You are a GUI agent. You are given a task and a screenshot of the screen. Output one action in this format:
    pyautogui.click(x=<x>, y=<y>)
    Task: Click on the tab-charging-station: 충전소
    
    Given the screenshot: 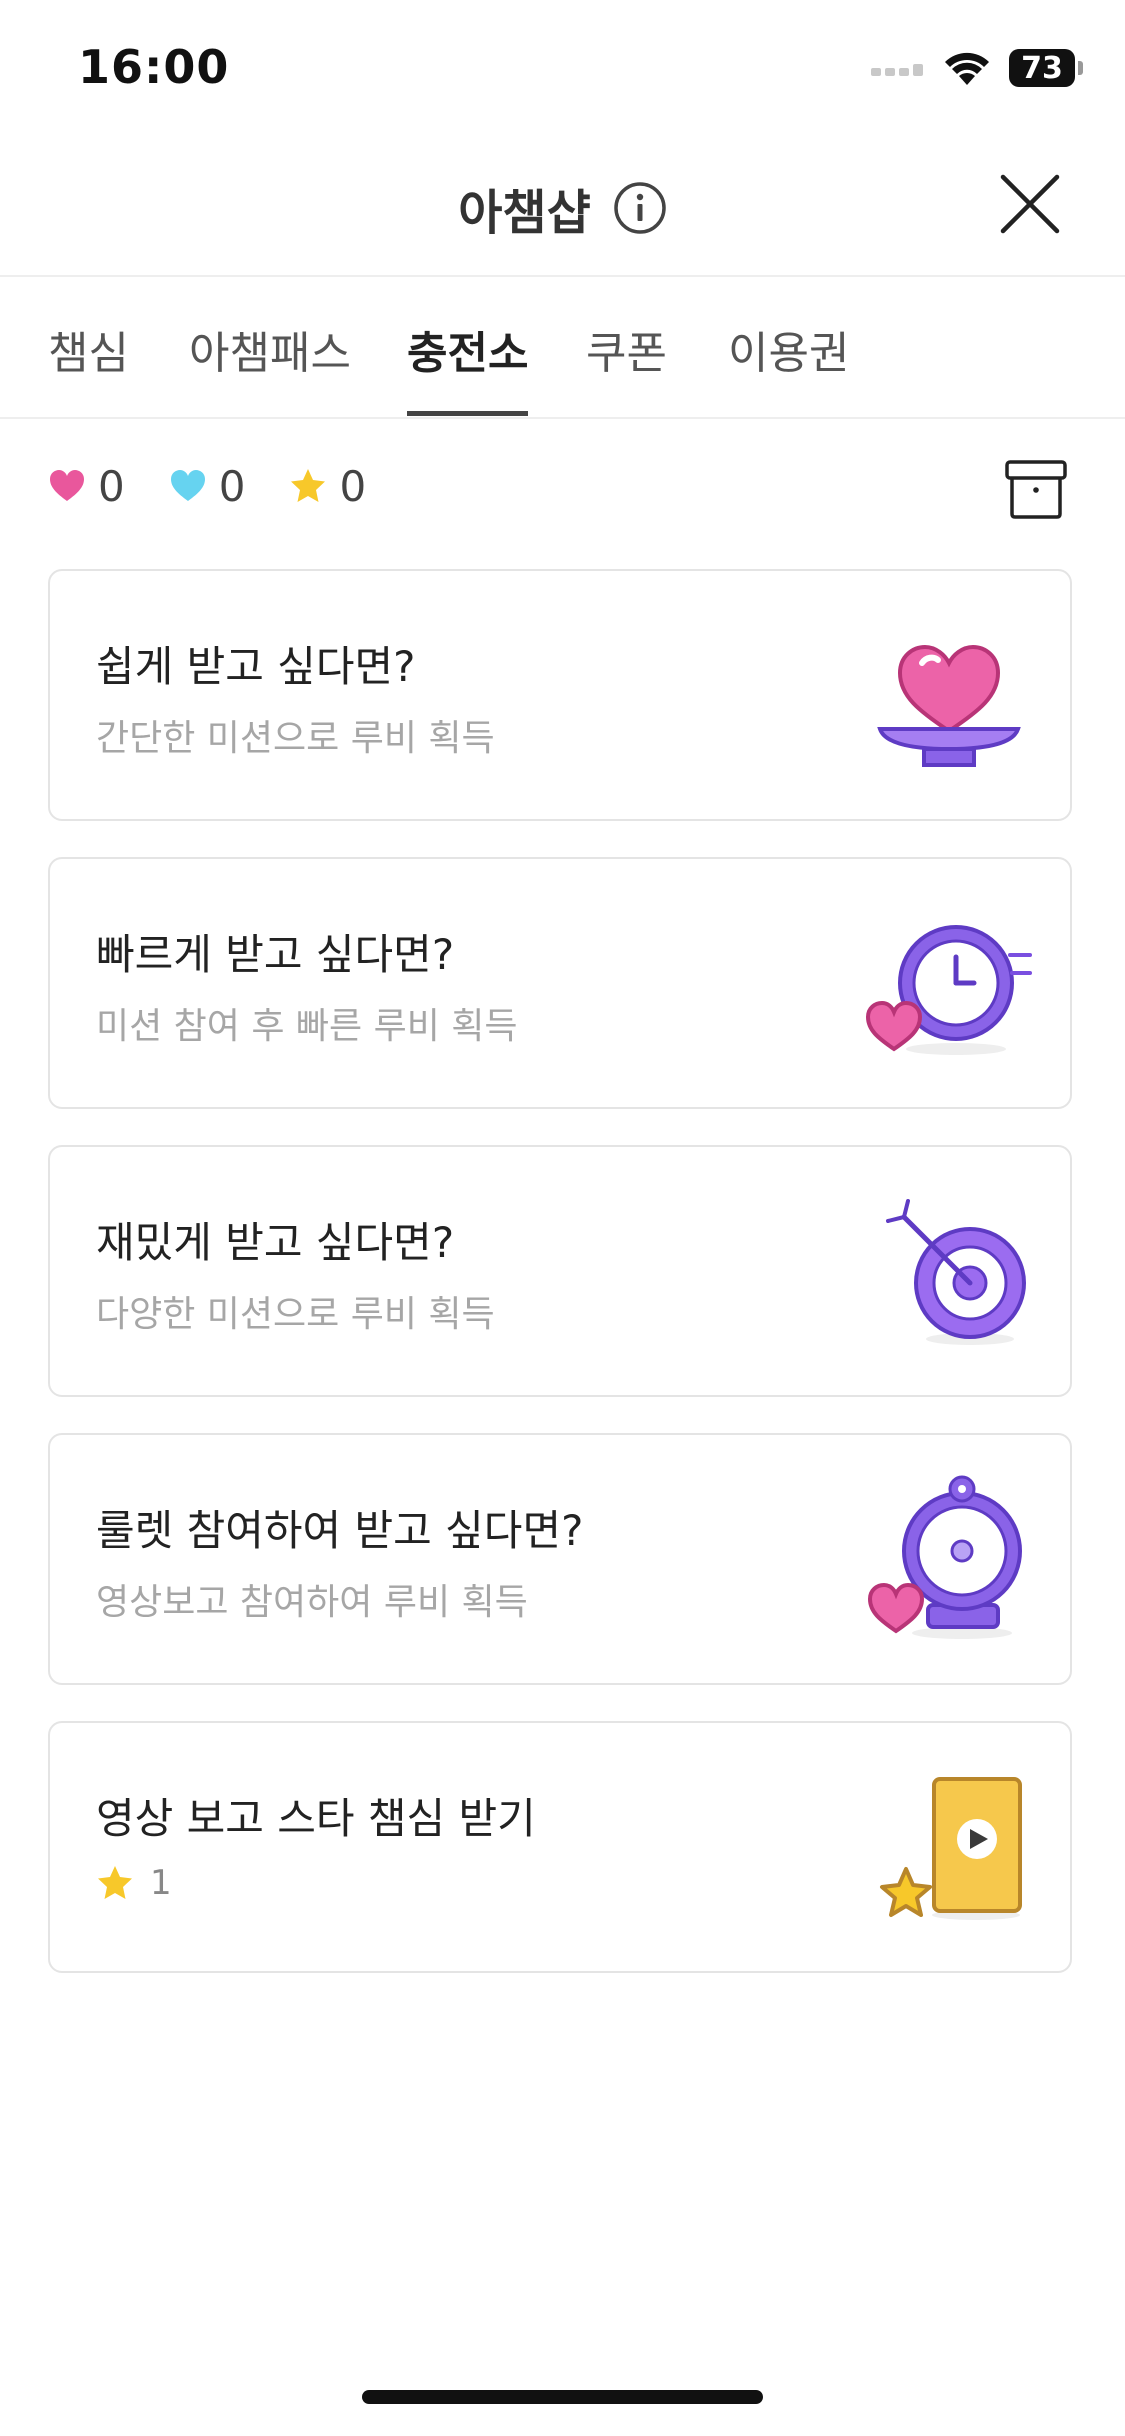 What is the action you would take?
    pyautogui.click(x=467, y=349)
    